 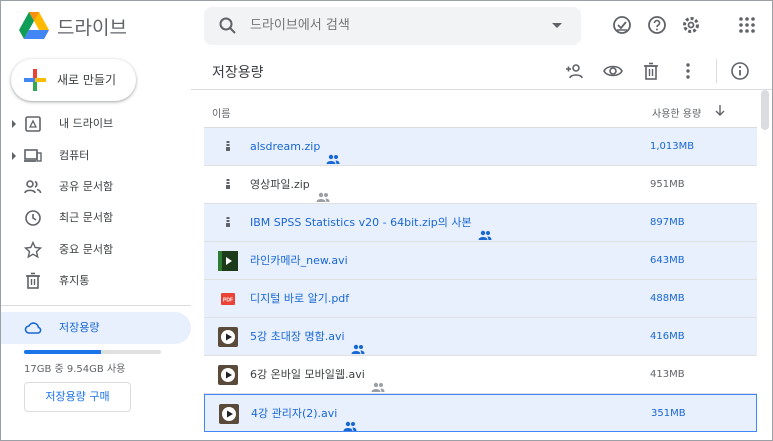 I want to click on scrollbar-track, so click(x=765, y=265).